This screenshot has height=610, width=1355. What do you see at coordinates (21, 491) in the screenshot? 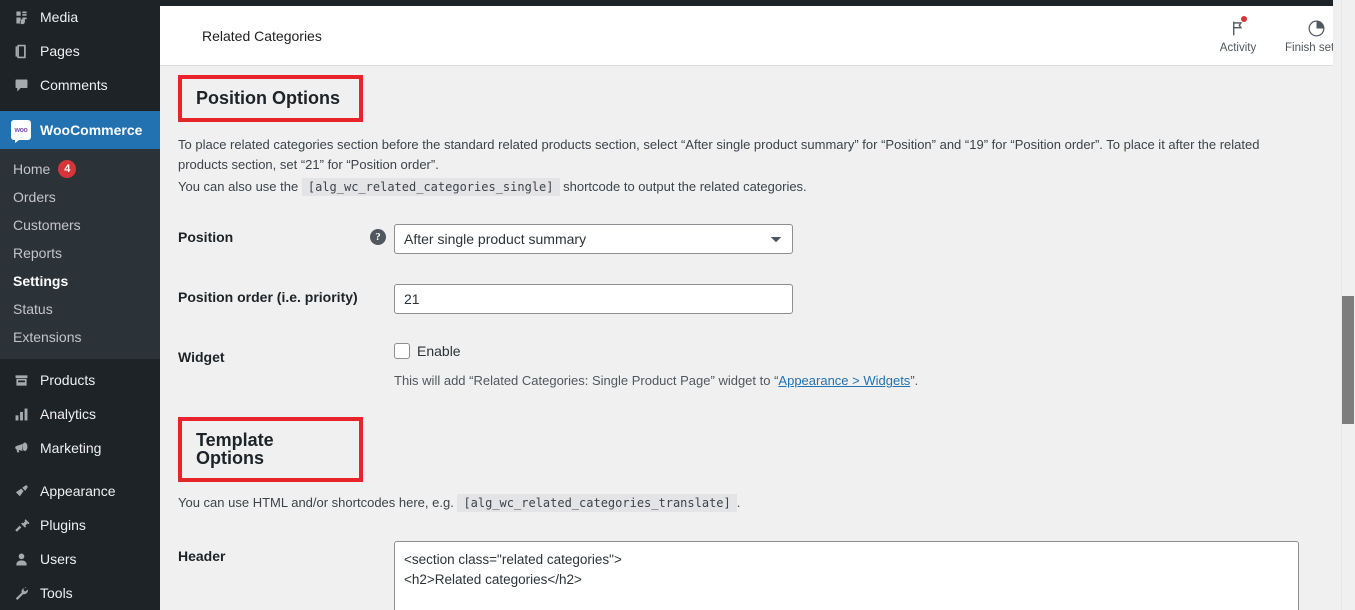
I see `paintbrush-icon` at bounding box center [21, 491].